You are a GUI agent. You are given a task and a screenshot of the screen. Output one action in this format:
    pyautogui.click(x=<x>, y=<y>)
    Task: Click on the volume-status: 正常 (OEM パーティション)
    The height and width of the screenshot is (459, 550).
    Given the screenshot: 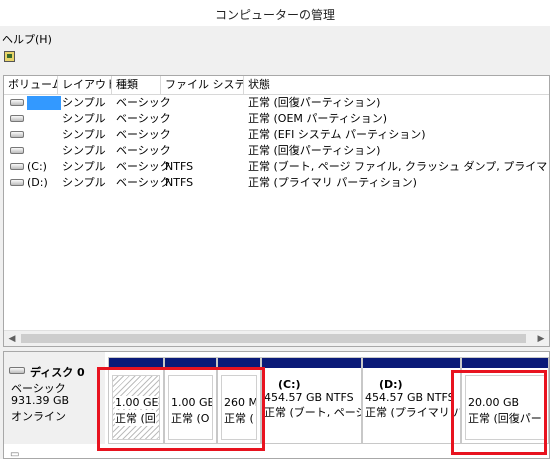 What is the action you would take?
    pyautogui.click(x=318, y=118)
    